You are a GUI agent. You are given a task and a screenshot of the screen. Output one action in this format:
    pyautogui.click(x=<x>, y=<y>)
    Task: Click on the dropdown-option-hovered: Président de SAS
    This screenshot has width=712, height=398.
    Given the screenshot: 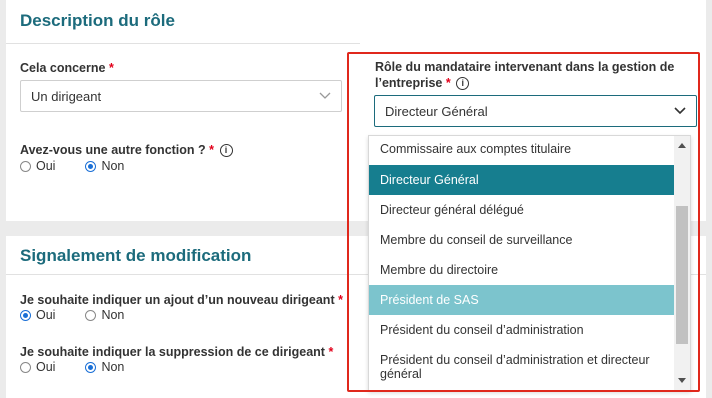 What is the action you would take?
    pyautogui.click(x=521, y=300)
    